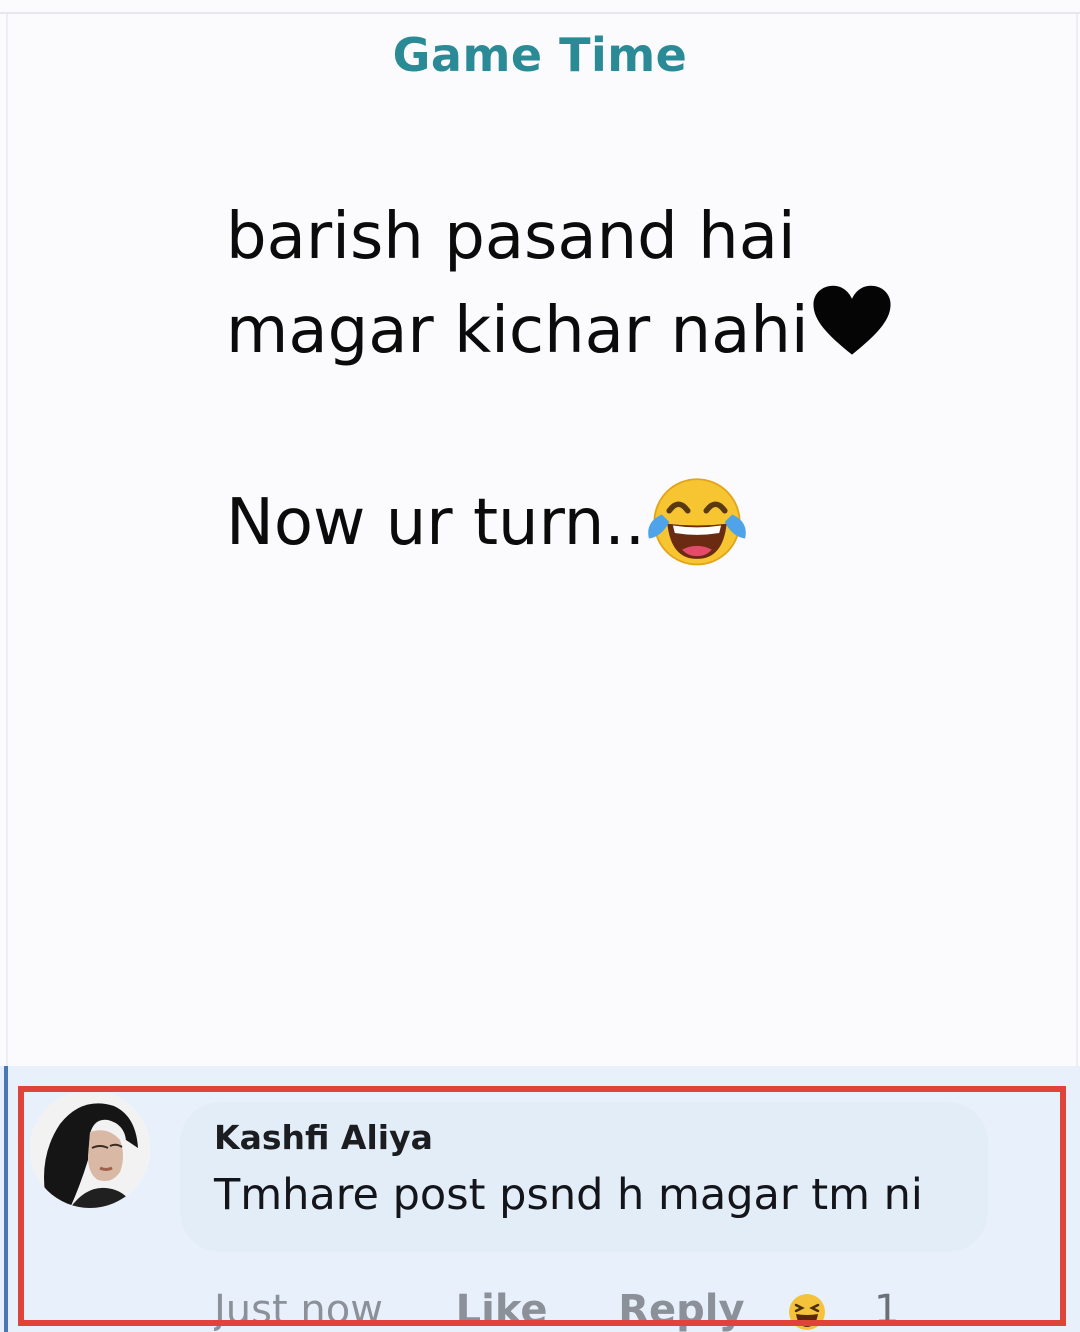 The width and height of the screenshot is (1080, 1332). Describe the element at coordinates (697, 522) in the screenshot. I see `face-with-tears-of-joy-icon` at that location.